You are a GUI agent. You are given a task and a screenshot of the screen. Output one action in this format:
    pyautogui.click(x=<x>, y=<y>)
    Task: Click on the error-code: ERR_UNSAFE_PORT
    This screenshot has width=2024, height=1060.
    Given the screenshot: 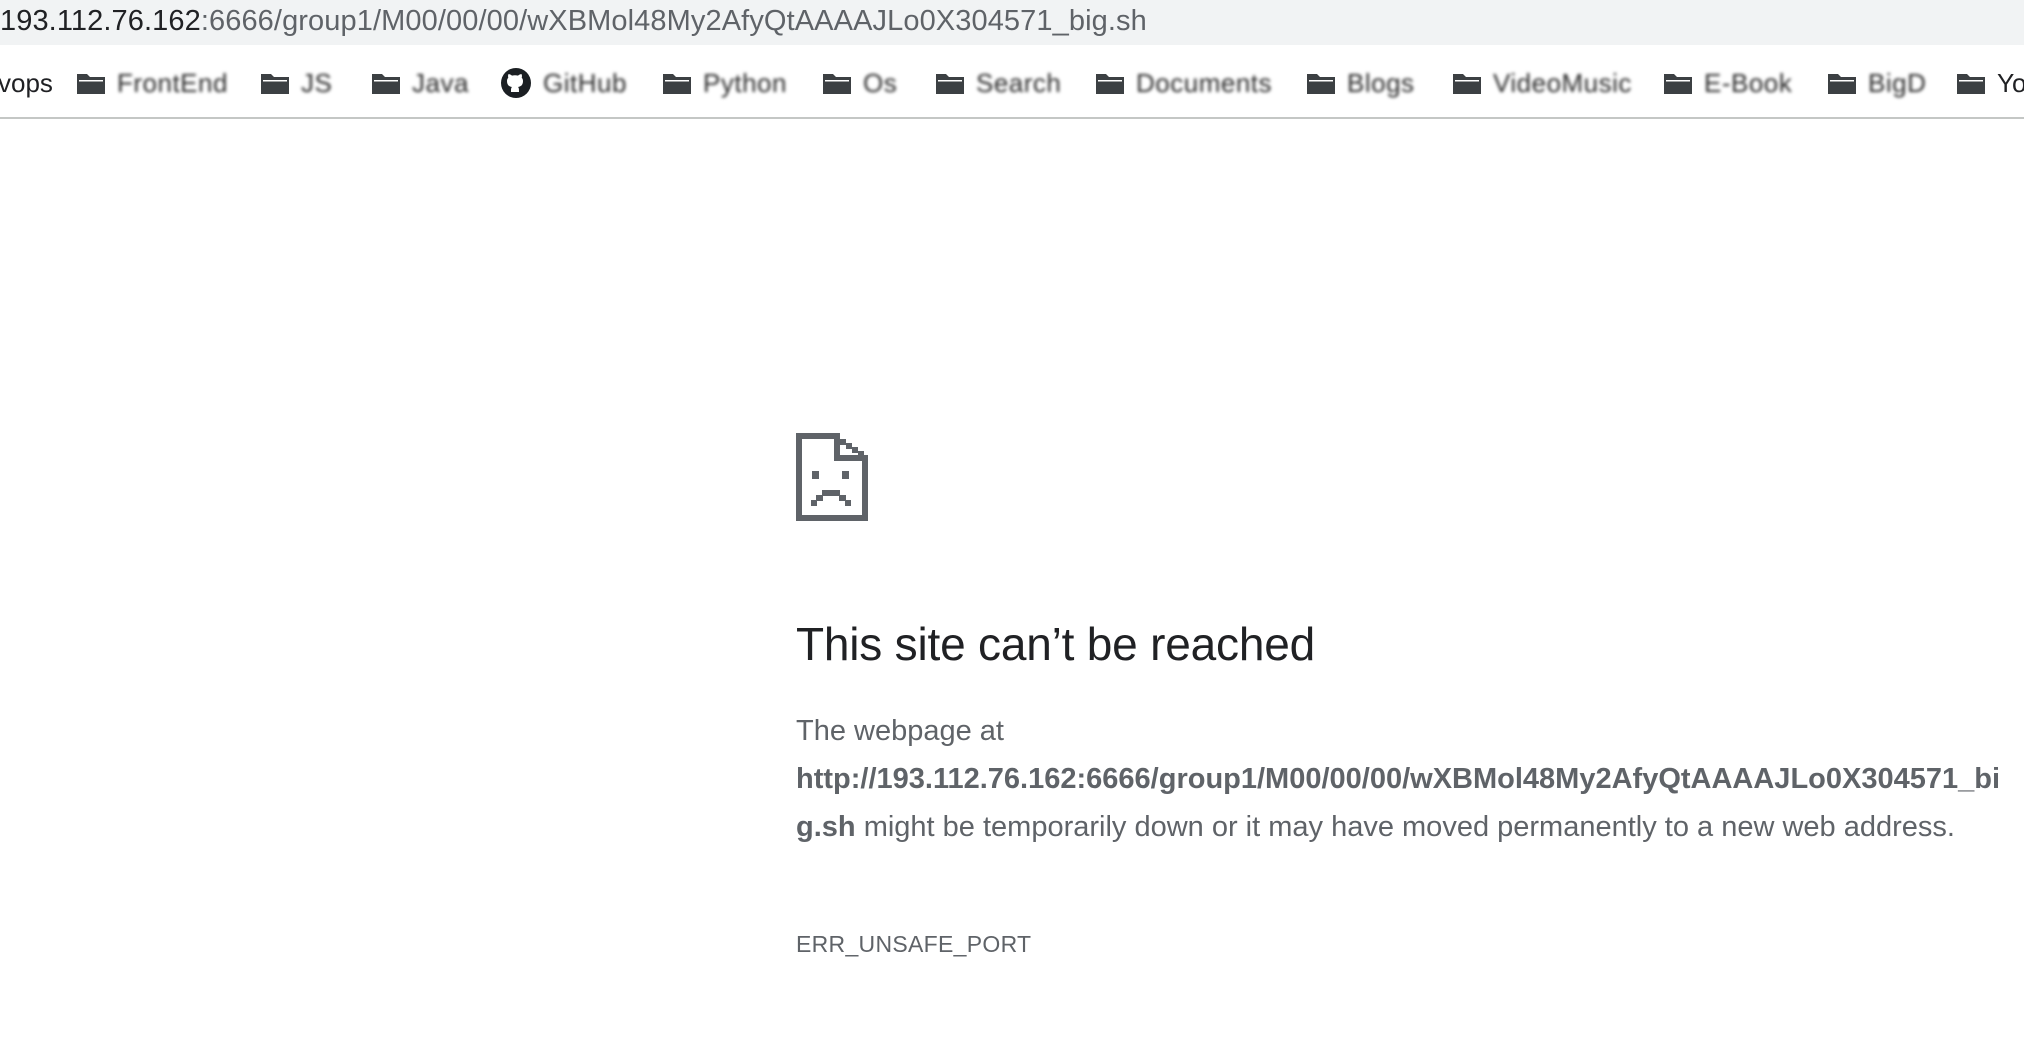 What is the action you would take?
    pyautogui.click(x=914, y=944)
    